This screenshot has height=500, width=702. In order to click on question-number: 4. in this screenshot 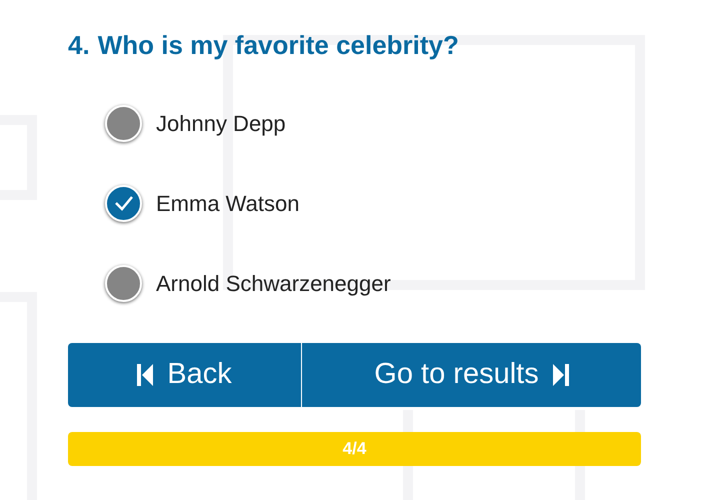, I will do `click(79, 45)`.